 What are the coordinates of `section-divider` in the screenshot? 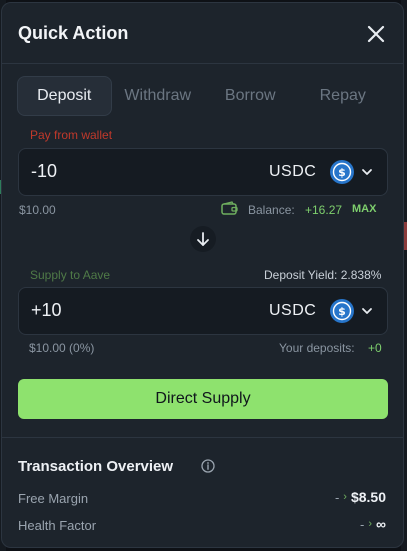 It's located at (202, 437).